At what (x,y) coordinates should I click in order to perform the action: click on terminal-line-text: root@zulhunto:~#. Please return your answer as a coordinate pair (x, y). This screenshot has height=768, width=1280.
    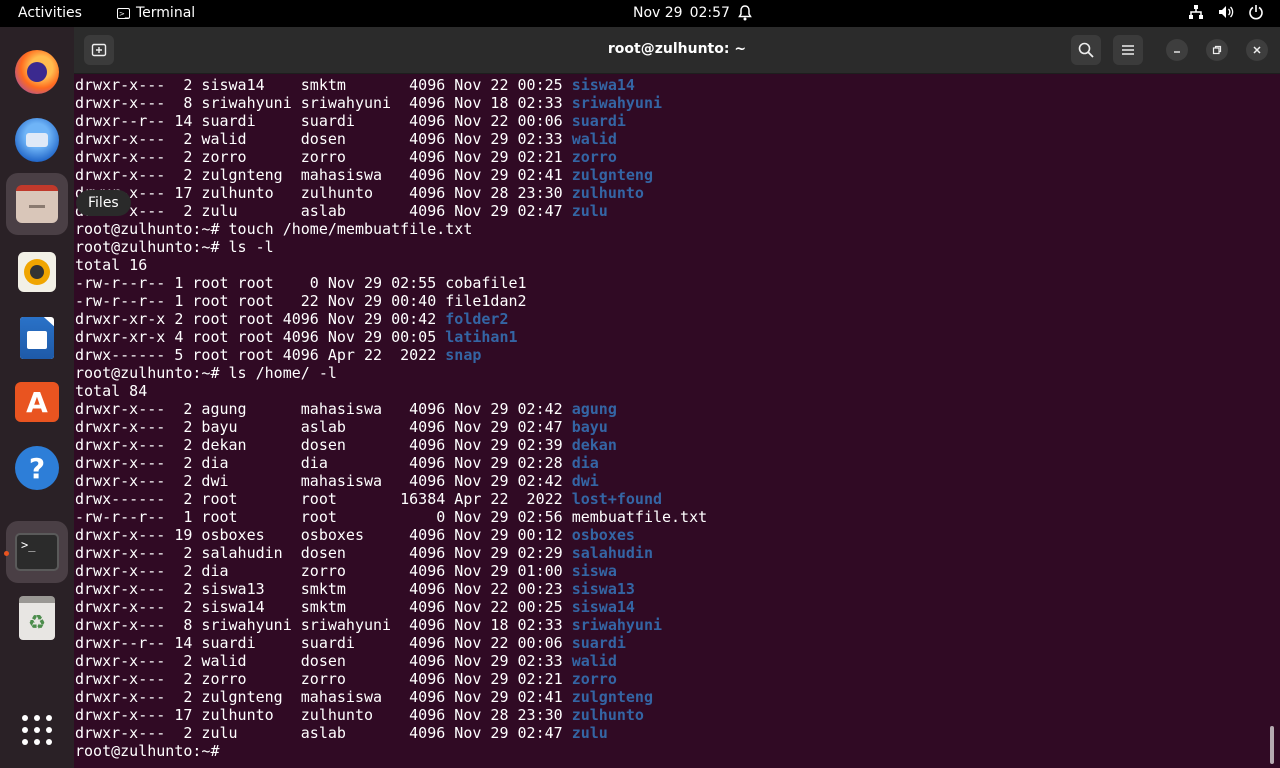
    Looking at the image, I should click on (152, 751).